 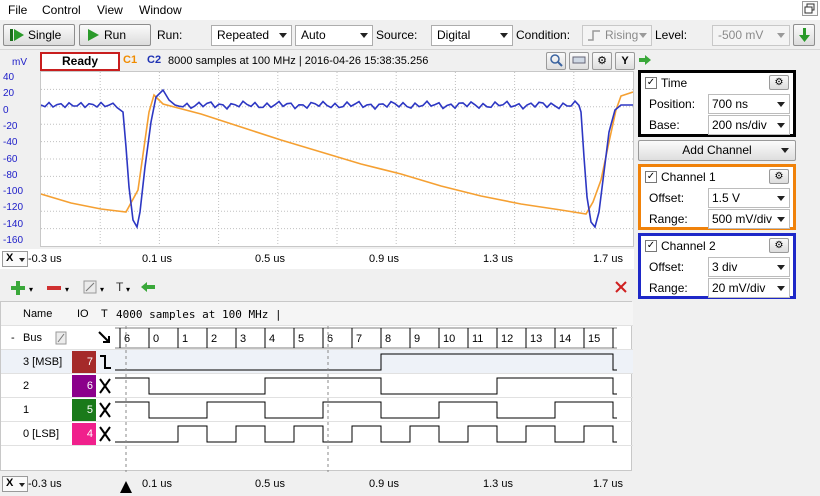 What do you see at coordinates (417, 339) in the screenshot?
I see `bus-value: 9` at bounding box center [417, 339].